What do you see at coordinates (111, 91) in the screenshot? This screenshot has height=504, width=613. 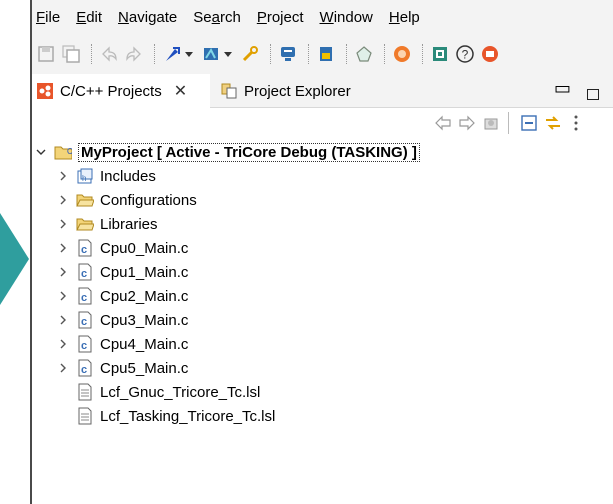 I see `tab-label: C/C++ Projects` at bounding box center [111, 91].